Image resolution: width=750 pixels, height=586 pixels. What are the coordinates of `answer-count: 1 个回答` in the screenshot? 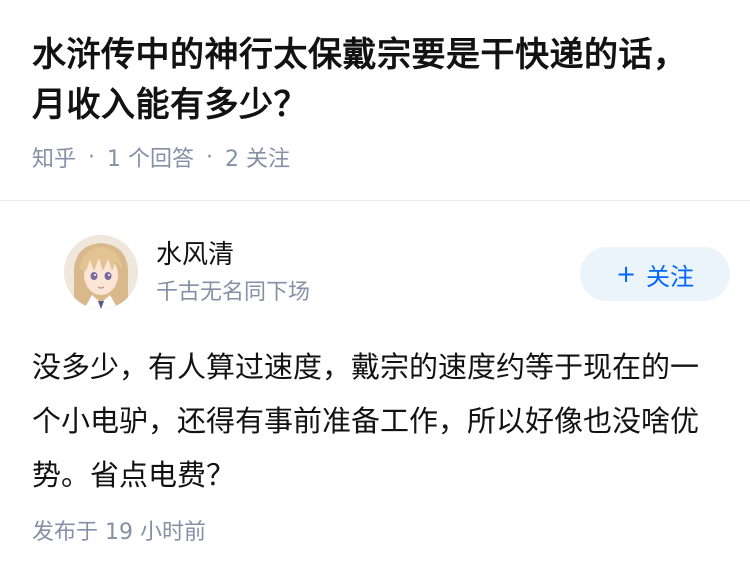 It's located at (150, 157).